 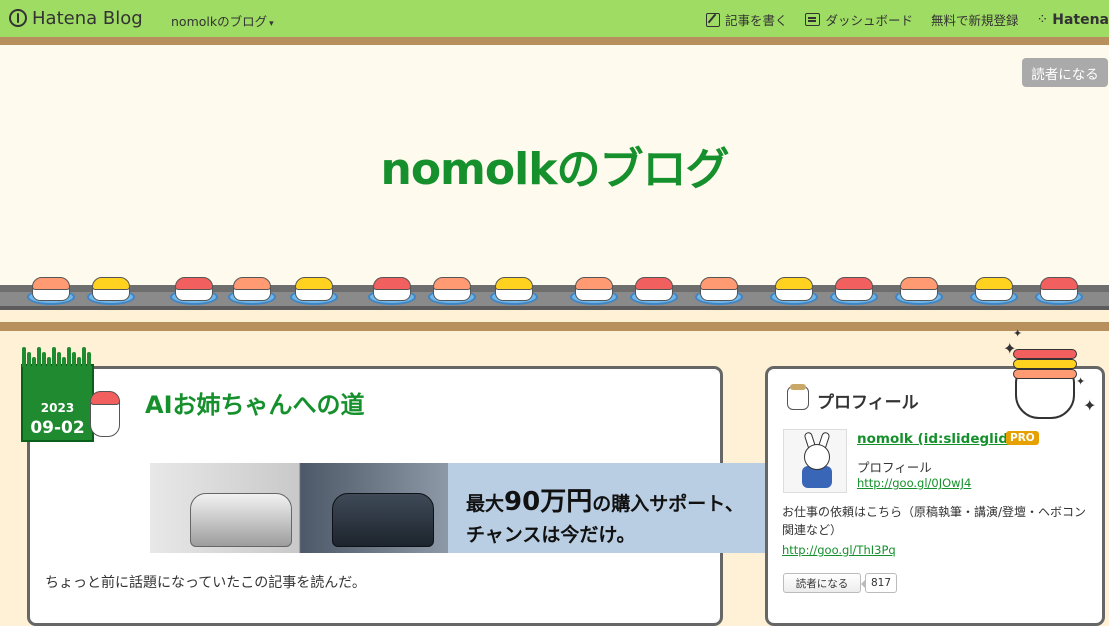 I want to click on write-post-link: 記事を書く, so click(x=747, y=19).